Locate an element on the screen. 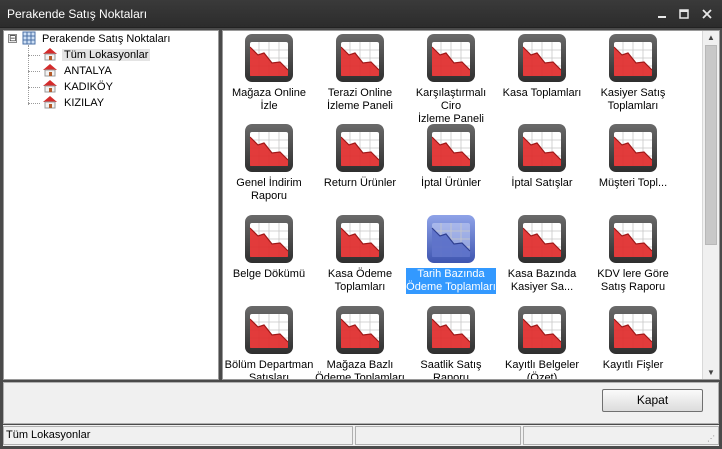 This screenshot has width=722, height=449. grid-database-icon is located at coordinates (29, 39).